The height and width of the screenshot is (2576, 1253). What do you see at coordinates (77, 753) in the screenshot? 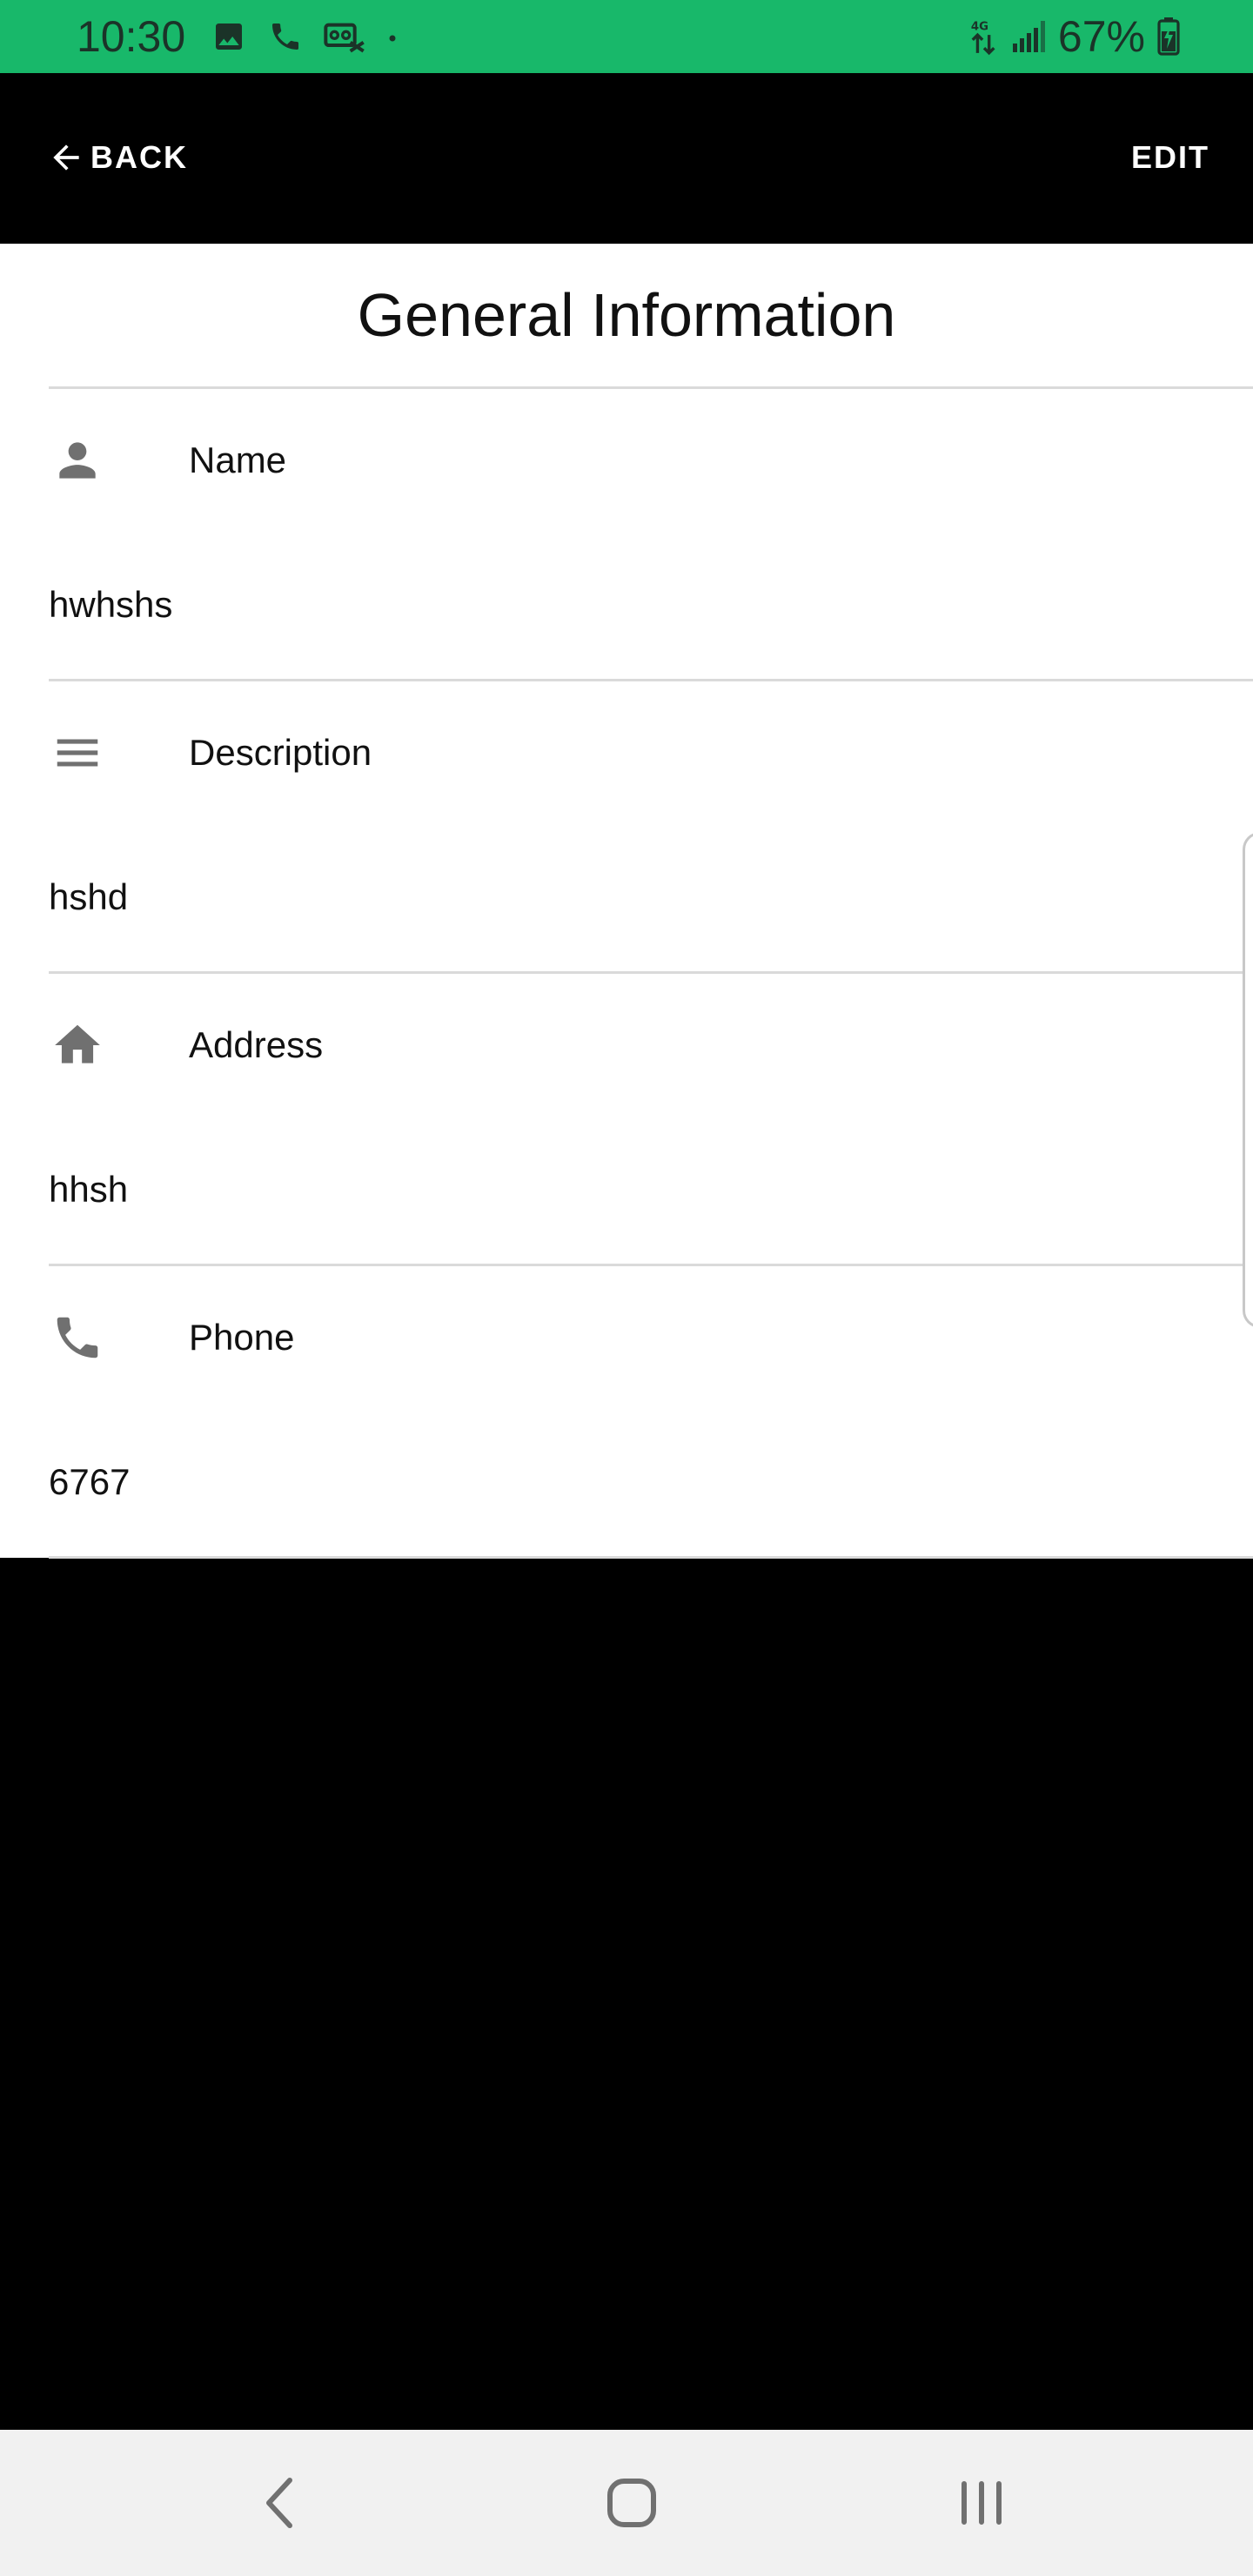
I see `menu-lines-icon` at bounding box center [77, 753].